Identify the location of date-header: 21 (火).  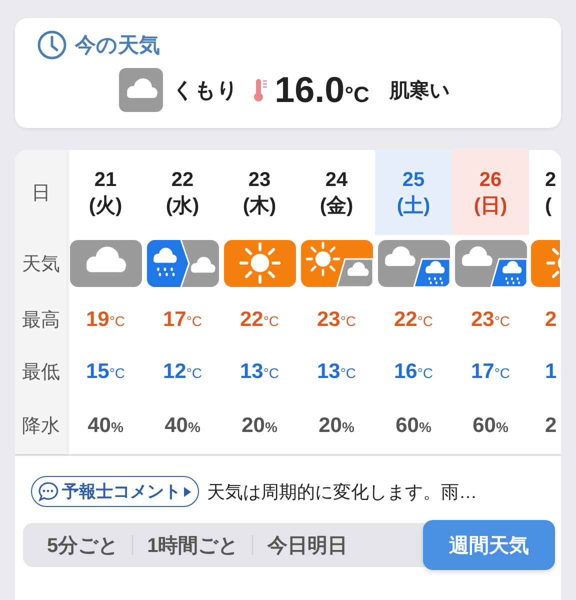
(106, 193).